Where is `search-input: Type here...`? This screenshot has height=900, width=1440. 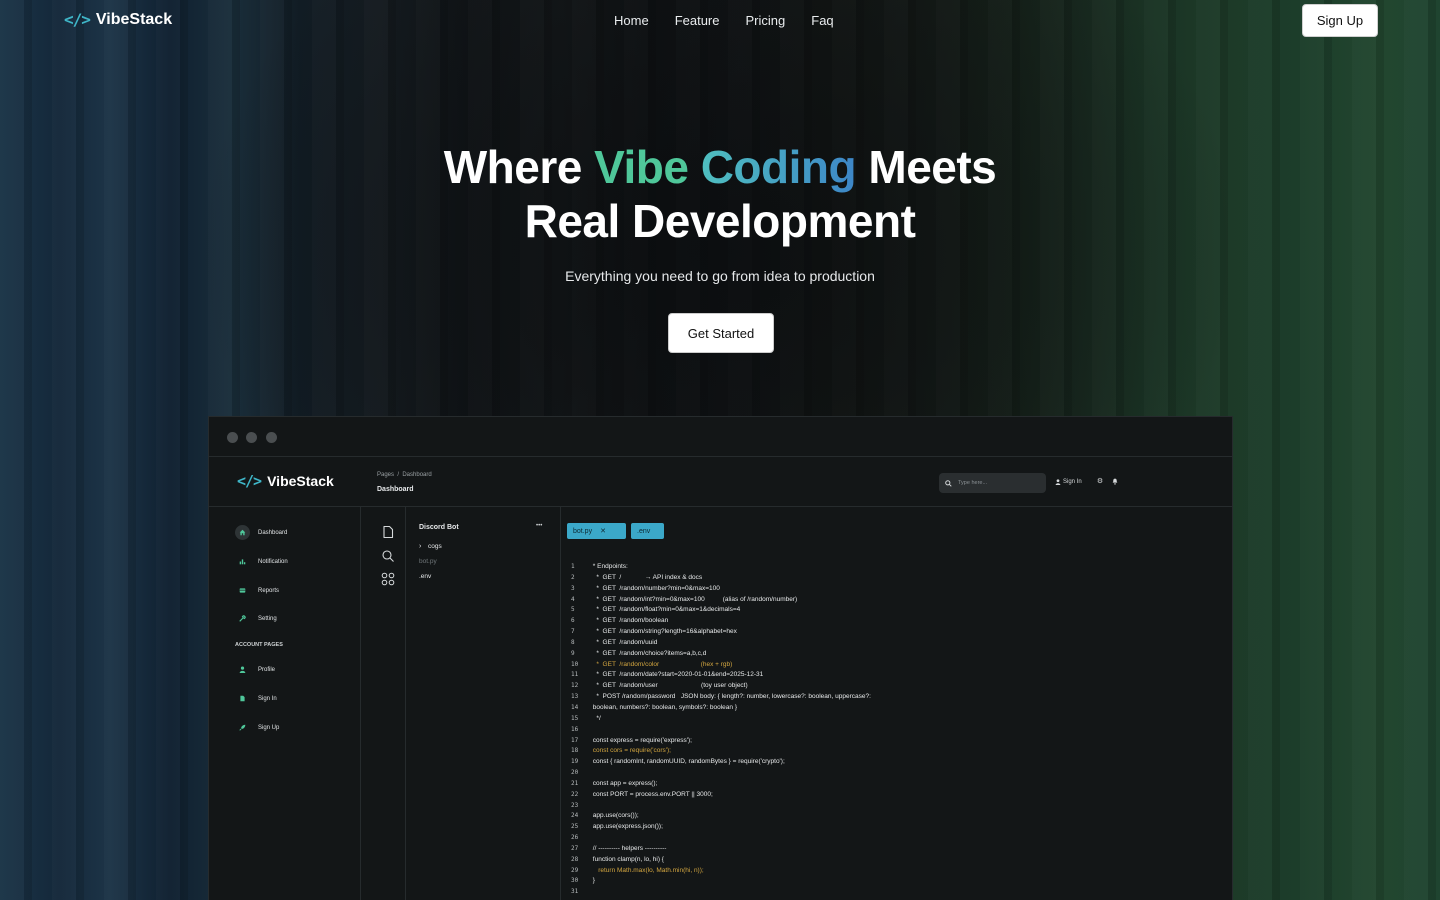
search-input: Type here... is located at coordinates (992, 483).